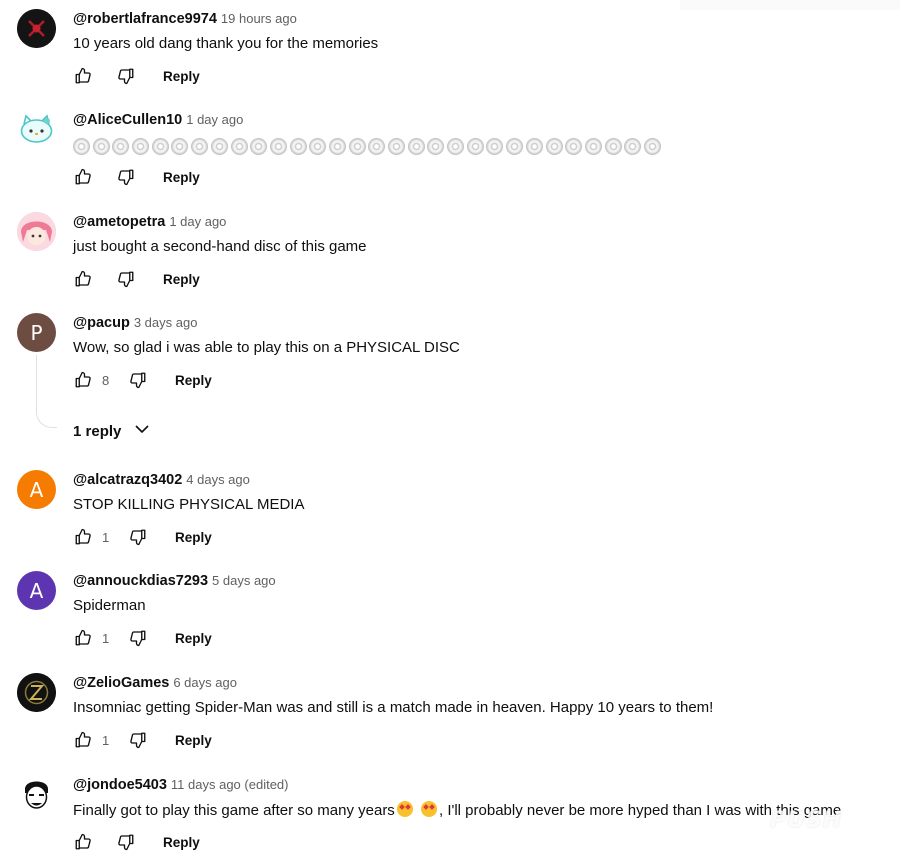 This screenshot has height=861, width=900. What do you see at coordinates (119, 222) in the screenshot?
I see `comment-author: @ametopetra` at bounding box center [119, 222].